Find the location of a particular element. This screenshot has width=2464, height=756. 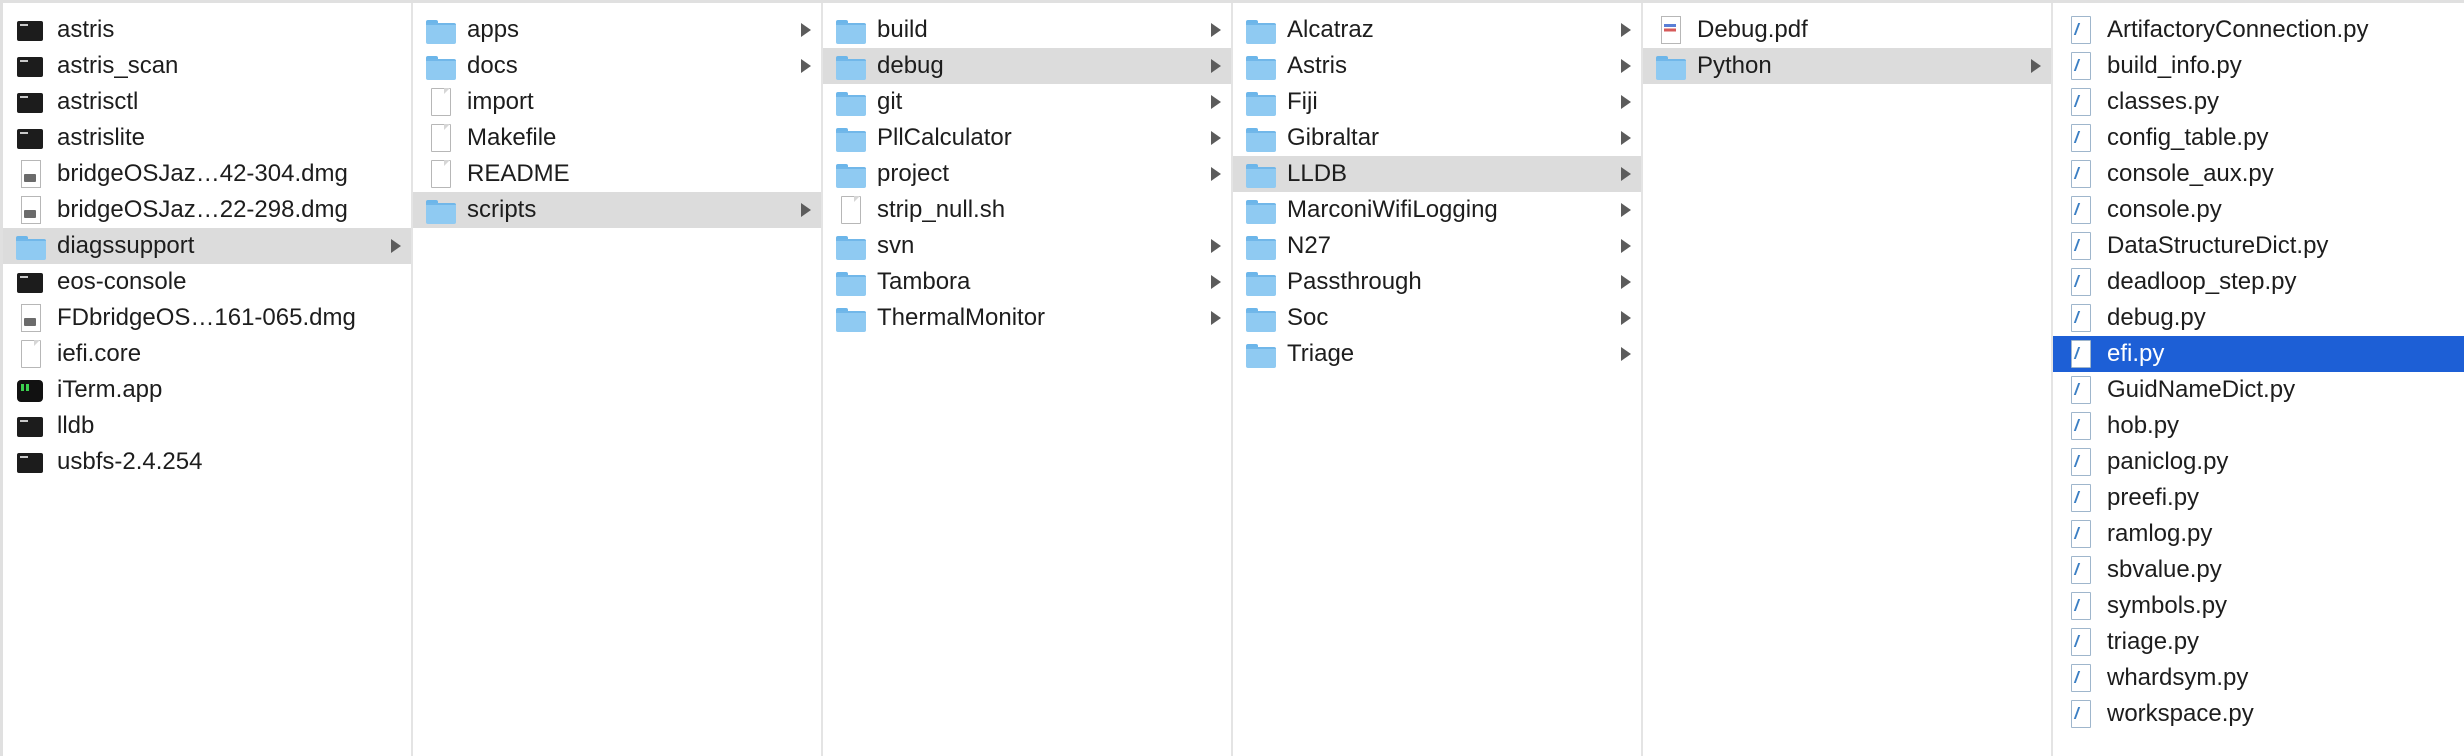

folder-item: LLDB is located at coordinates (1437, 174).